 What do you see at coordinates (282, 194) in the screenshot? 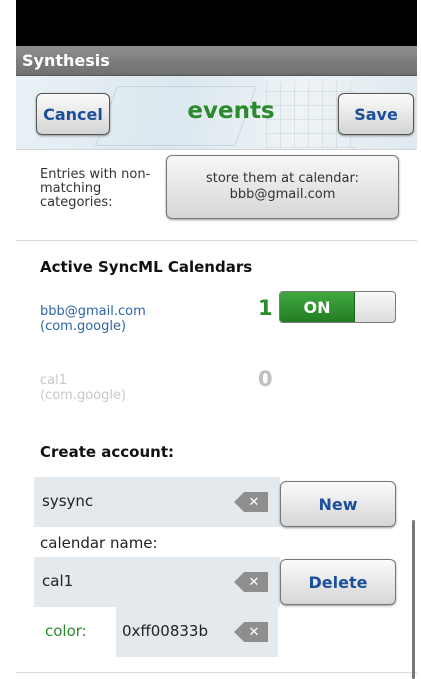
I see `store-calendar-line2: bbb@gmail.com` at bounding box center [282, 194].